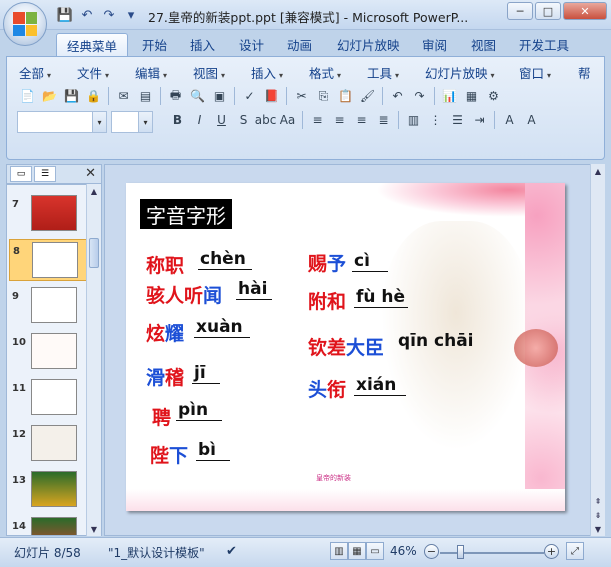  I want to click on pdf-icon: ▤, so click(145, 96).